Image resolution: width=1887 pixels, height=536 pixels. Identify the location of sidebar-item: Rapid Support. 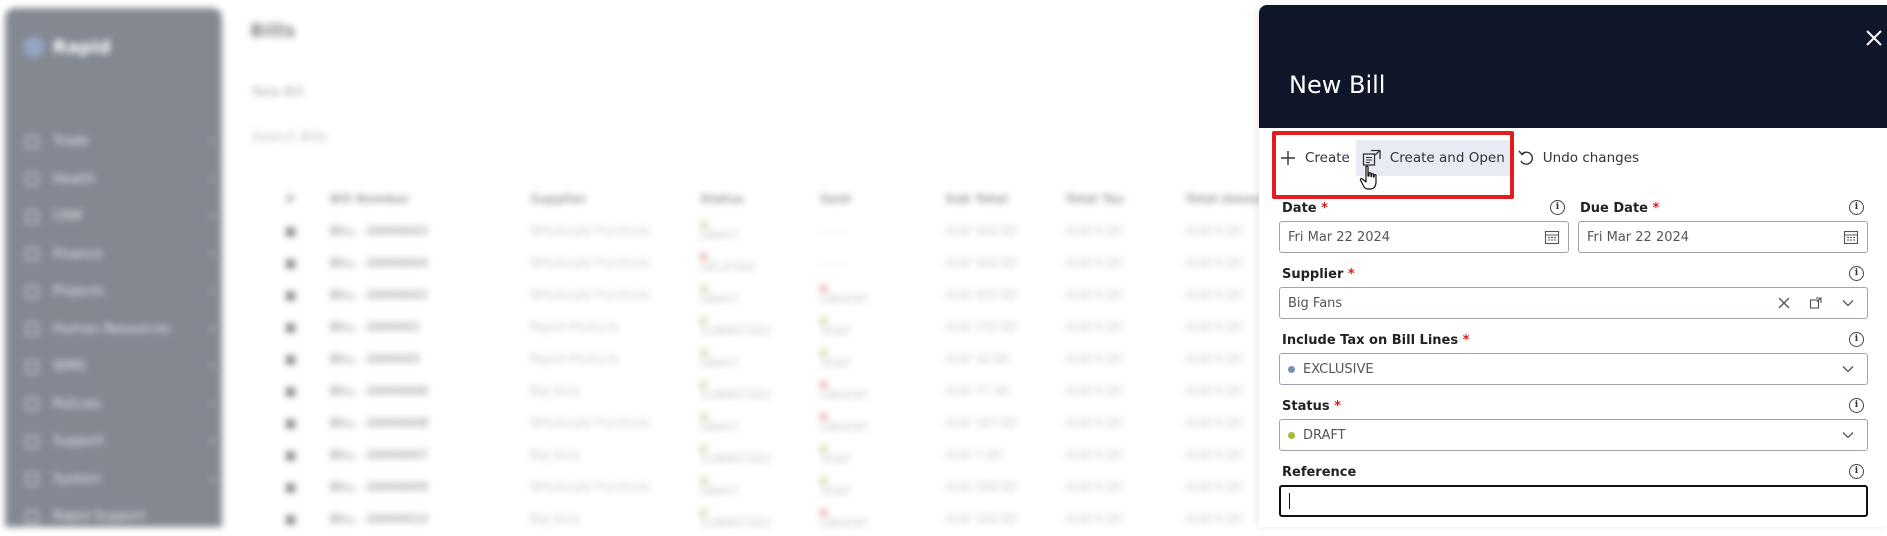
(120, 517).